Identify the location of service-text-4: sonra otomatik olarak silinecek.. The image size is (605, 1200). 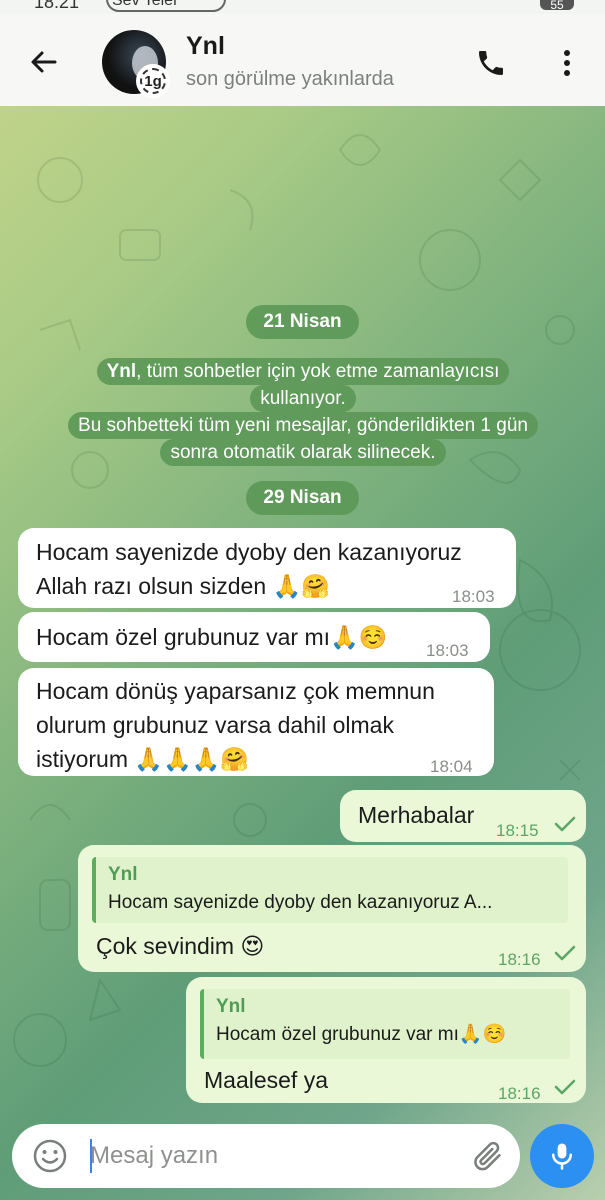
(303, 452).